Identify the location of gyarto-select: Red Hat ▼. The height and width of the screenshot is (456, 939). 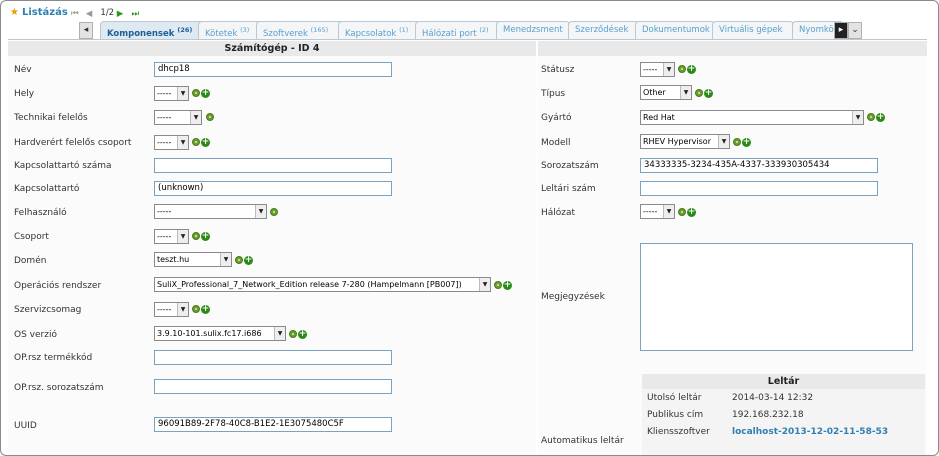
(752, 117).